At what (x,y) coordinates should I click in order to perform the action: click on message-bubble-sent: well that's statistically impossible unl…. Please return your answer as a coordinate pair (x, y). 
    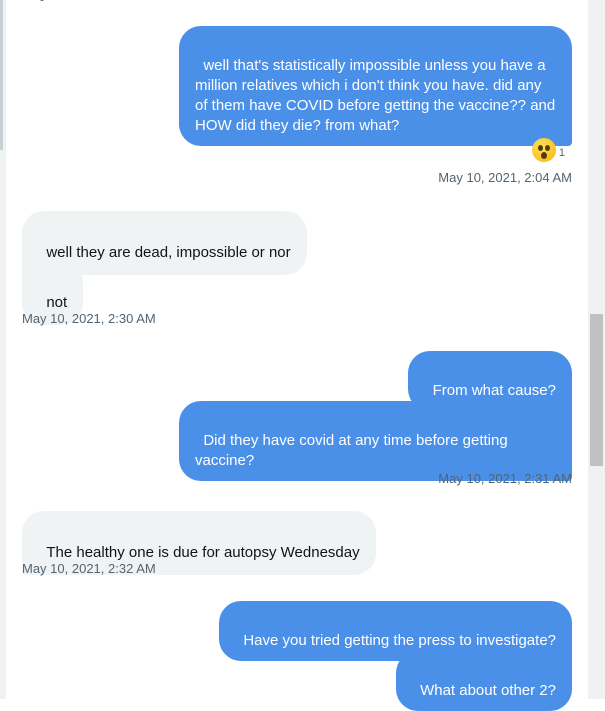
    Looking at the image, I should click on (375, 86).